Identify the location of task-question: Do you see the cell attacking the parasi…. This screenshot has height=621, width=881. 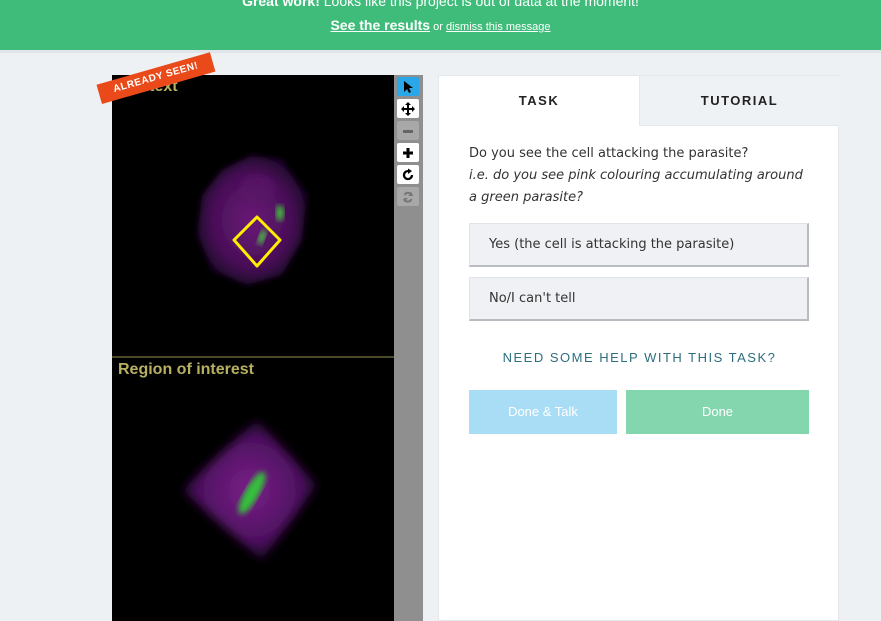
(639, 176).